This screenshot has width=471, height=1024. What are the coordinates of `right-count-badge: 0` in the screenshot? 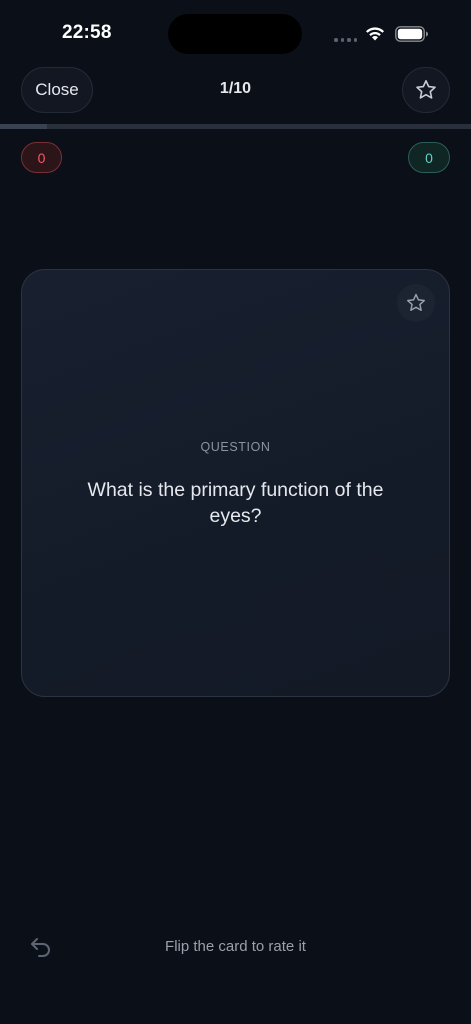 It's located at (429, 157).